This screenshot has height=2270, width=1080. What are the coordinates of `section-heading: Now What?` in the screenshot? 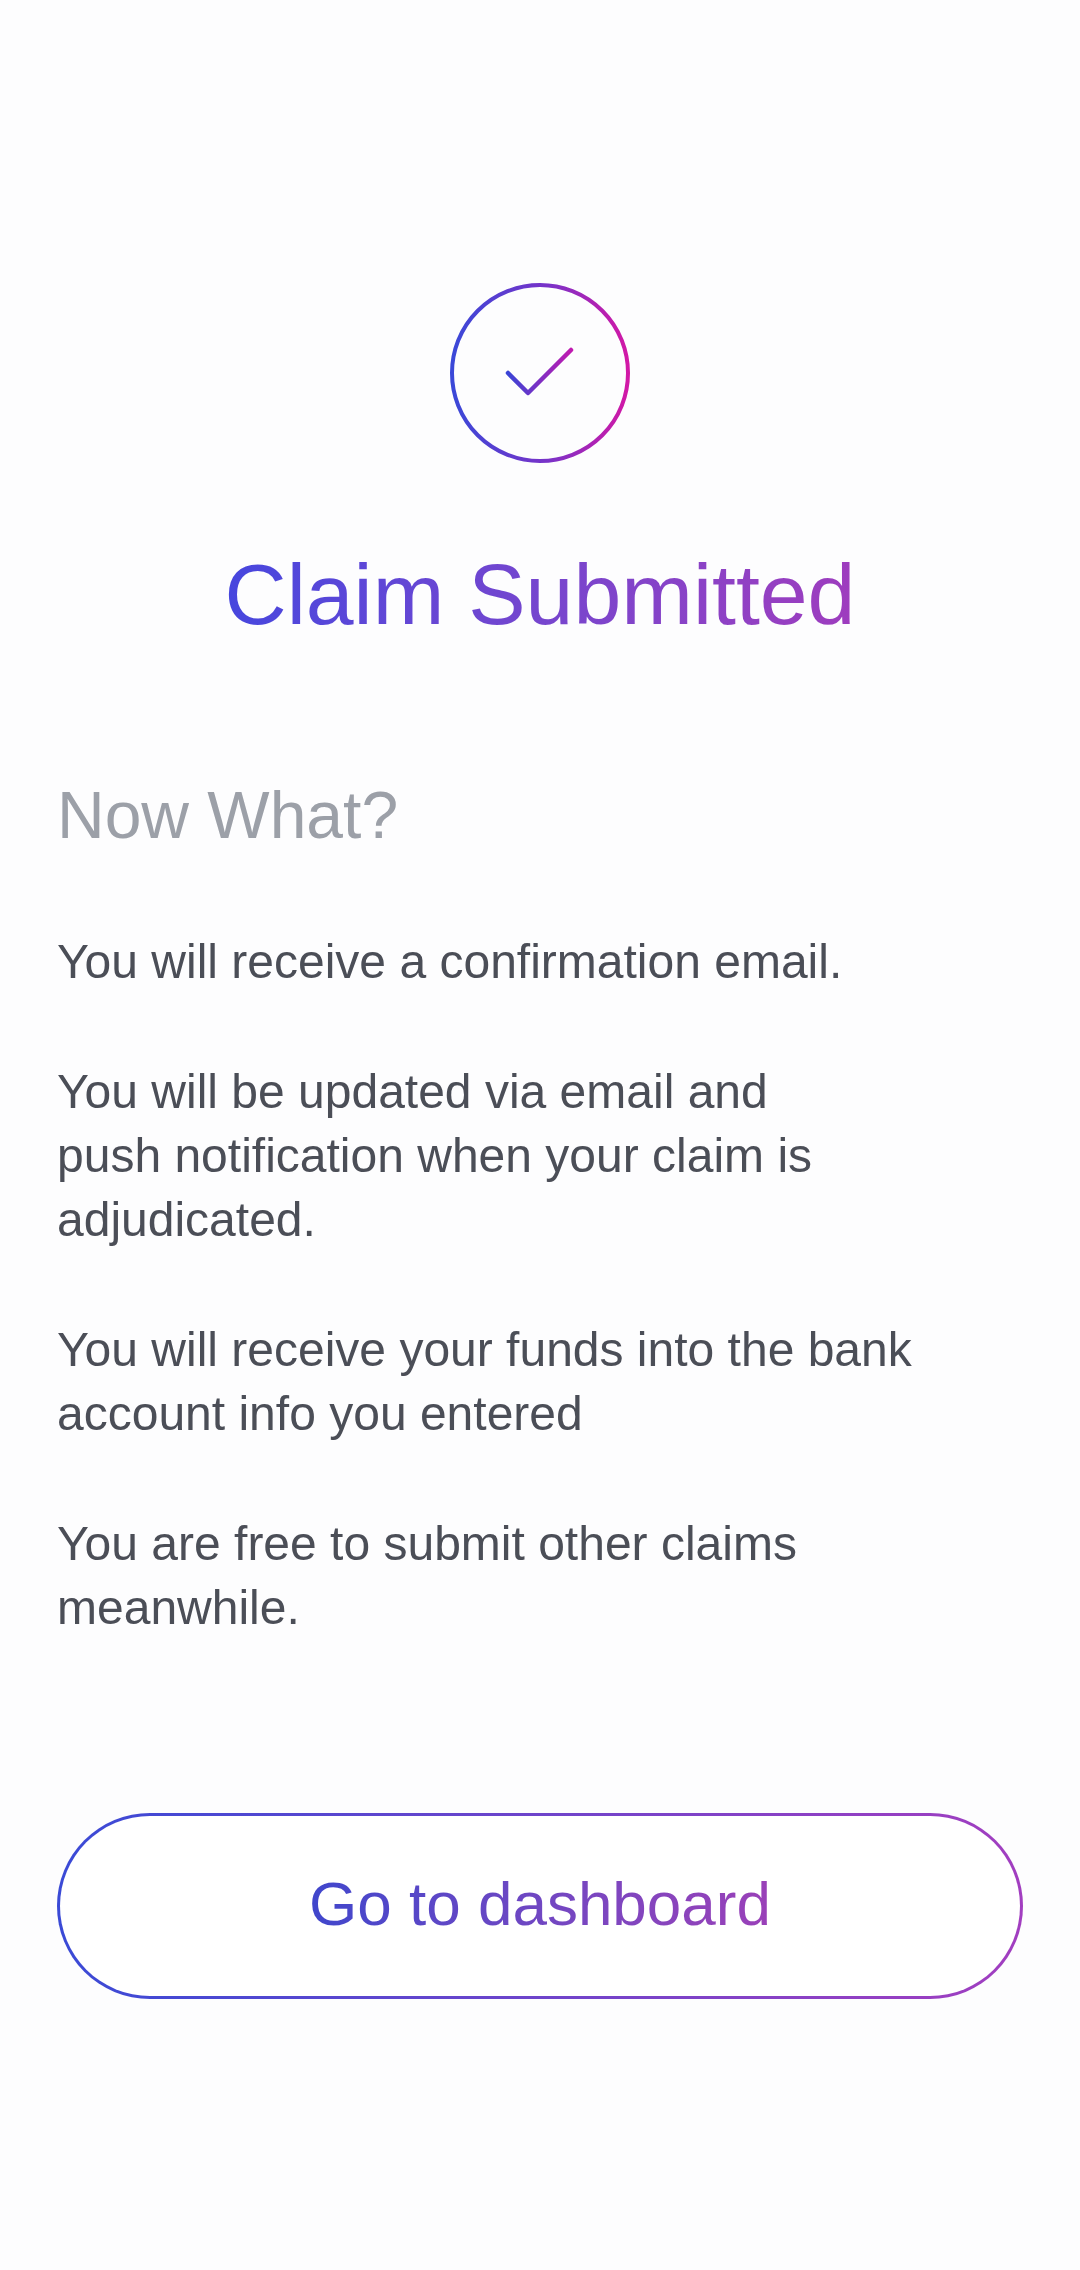 It's located at (228, 815).